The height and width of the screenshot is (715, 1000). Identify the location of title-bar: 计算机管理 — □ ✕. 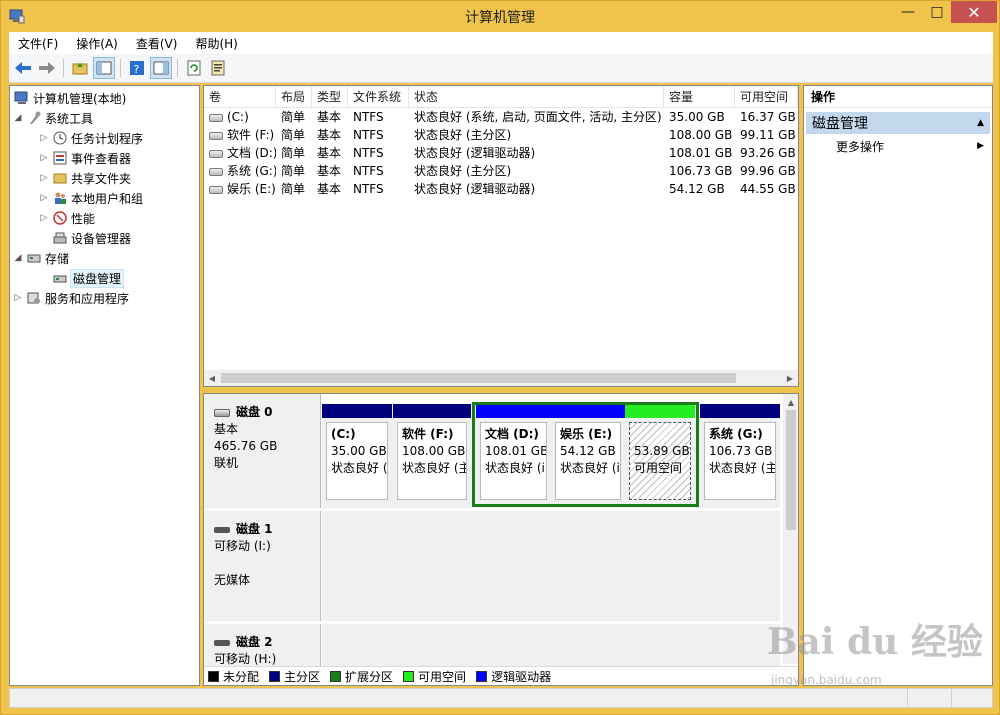
(500, 16).